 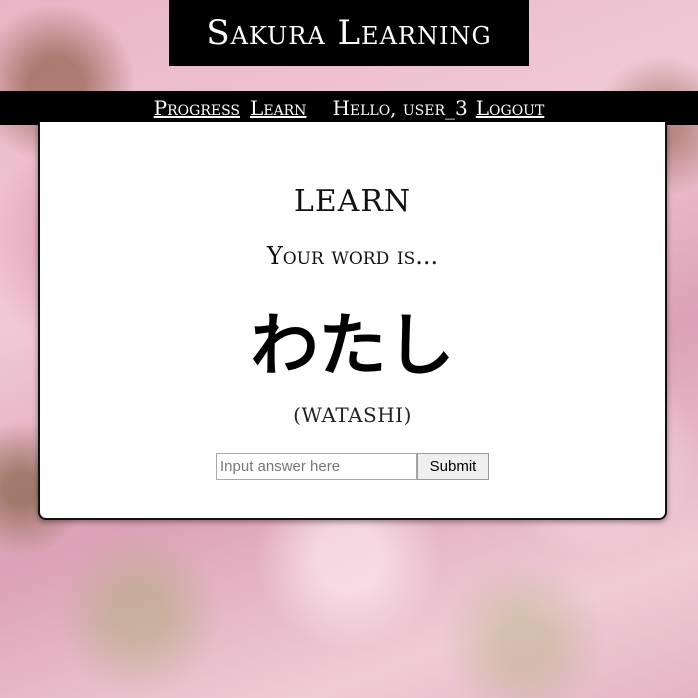 I want to click on answer-input, so click(x=316, y=466).